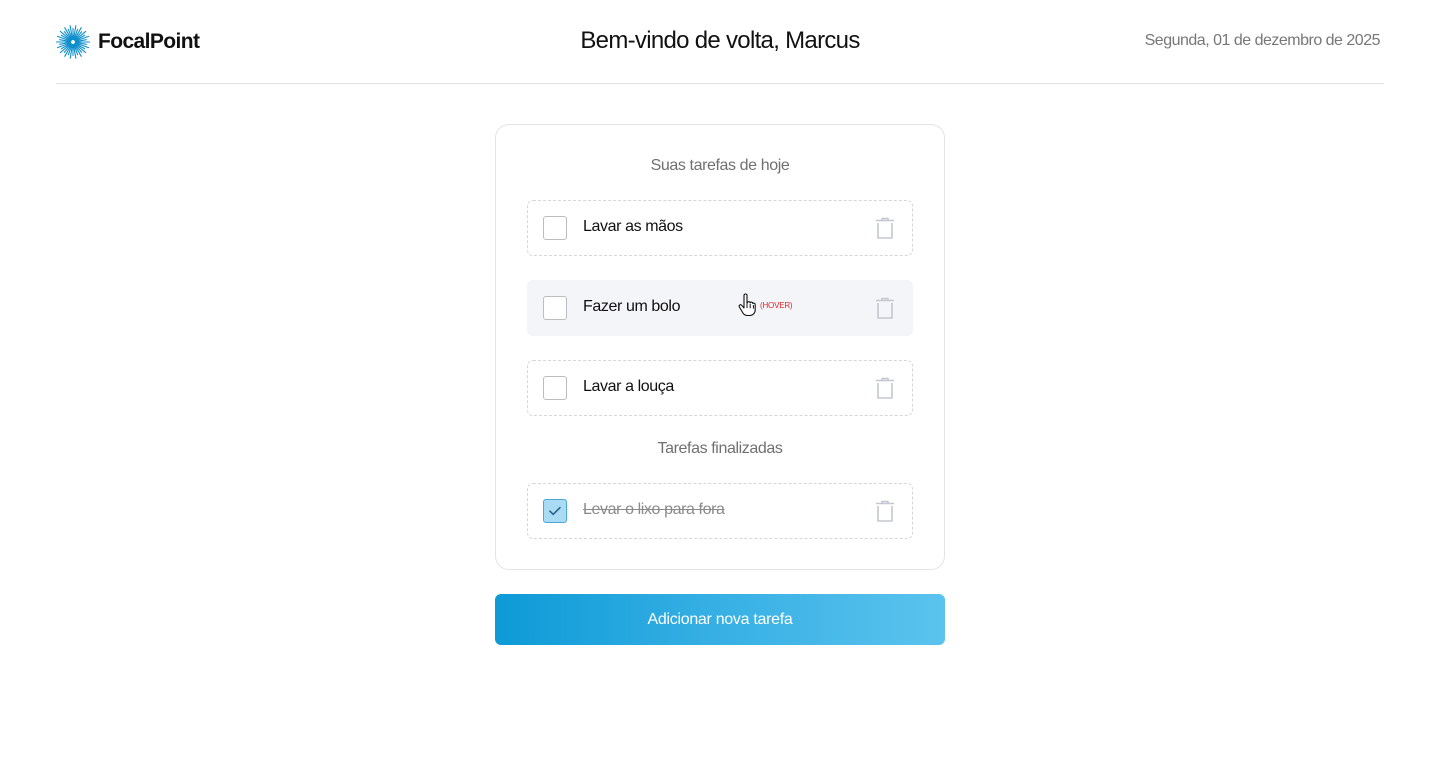  I want to click on checkmark-icon, so click(555, 511).